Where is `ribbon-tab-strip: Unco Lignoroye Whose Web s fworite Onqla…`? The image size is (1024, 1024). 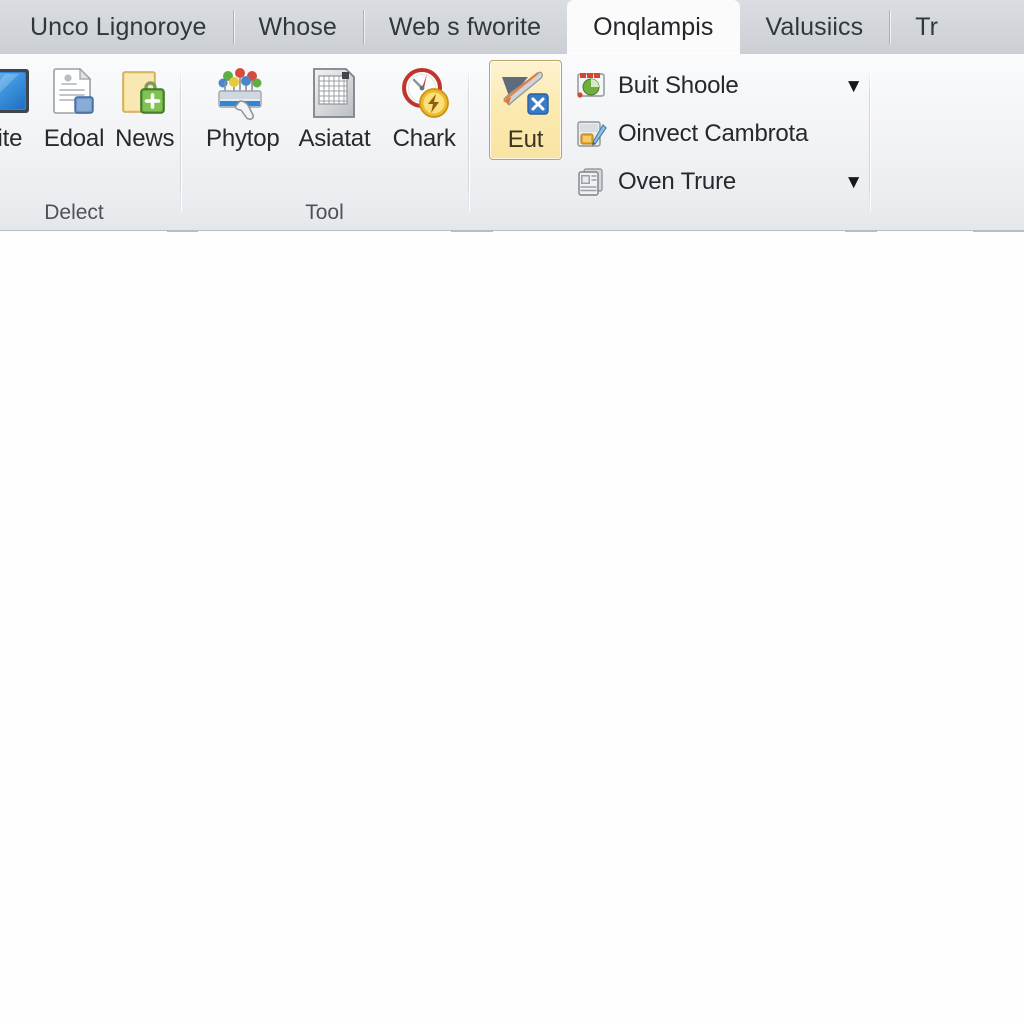
ribbon-tab-strip: Unco Lignoroye Whose Web s fworite Onqla… is located at coordinates (512, 27).